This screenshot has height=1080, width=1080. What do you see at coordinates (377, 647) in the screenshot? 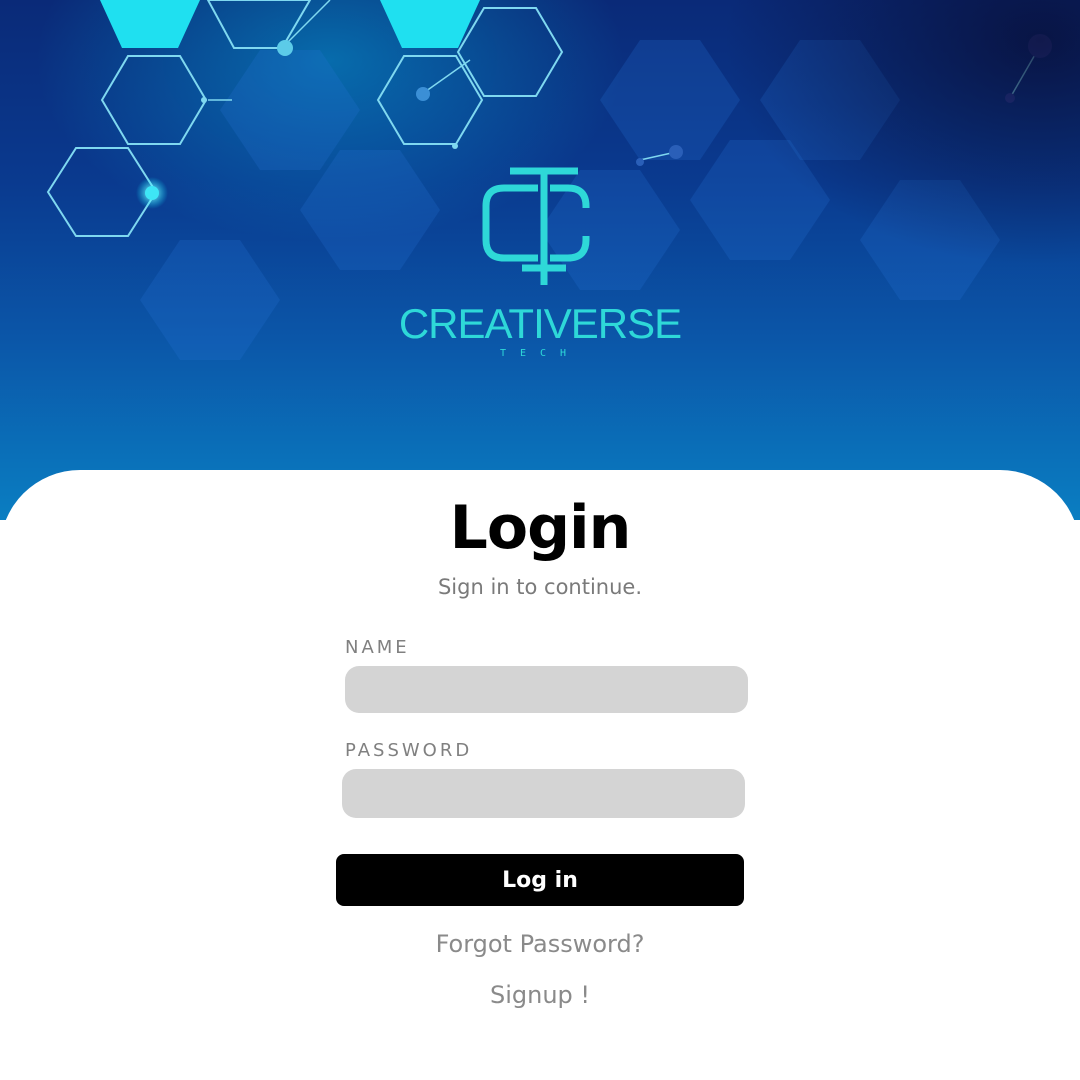
I see `name-label: NAME` at bounding box center [377, 647].